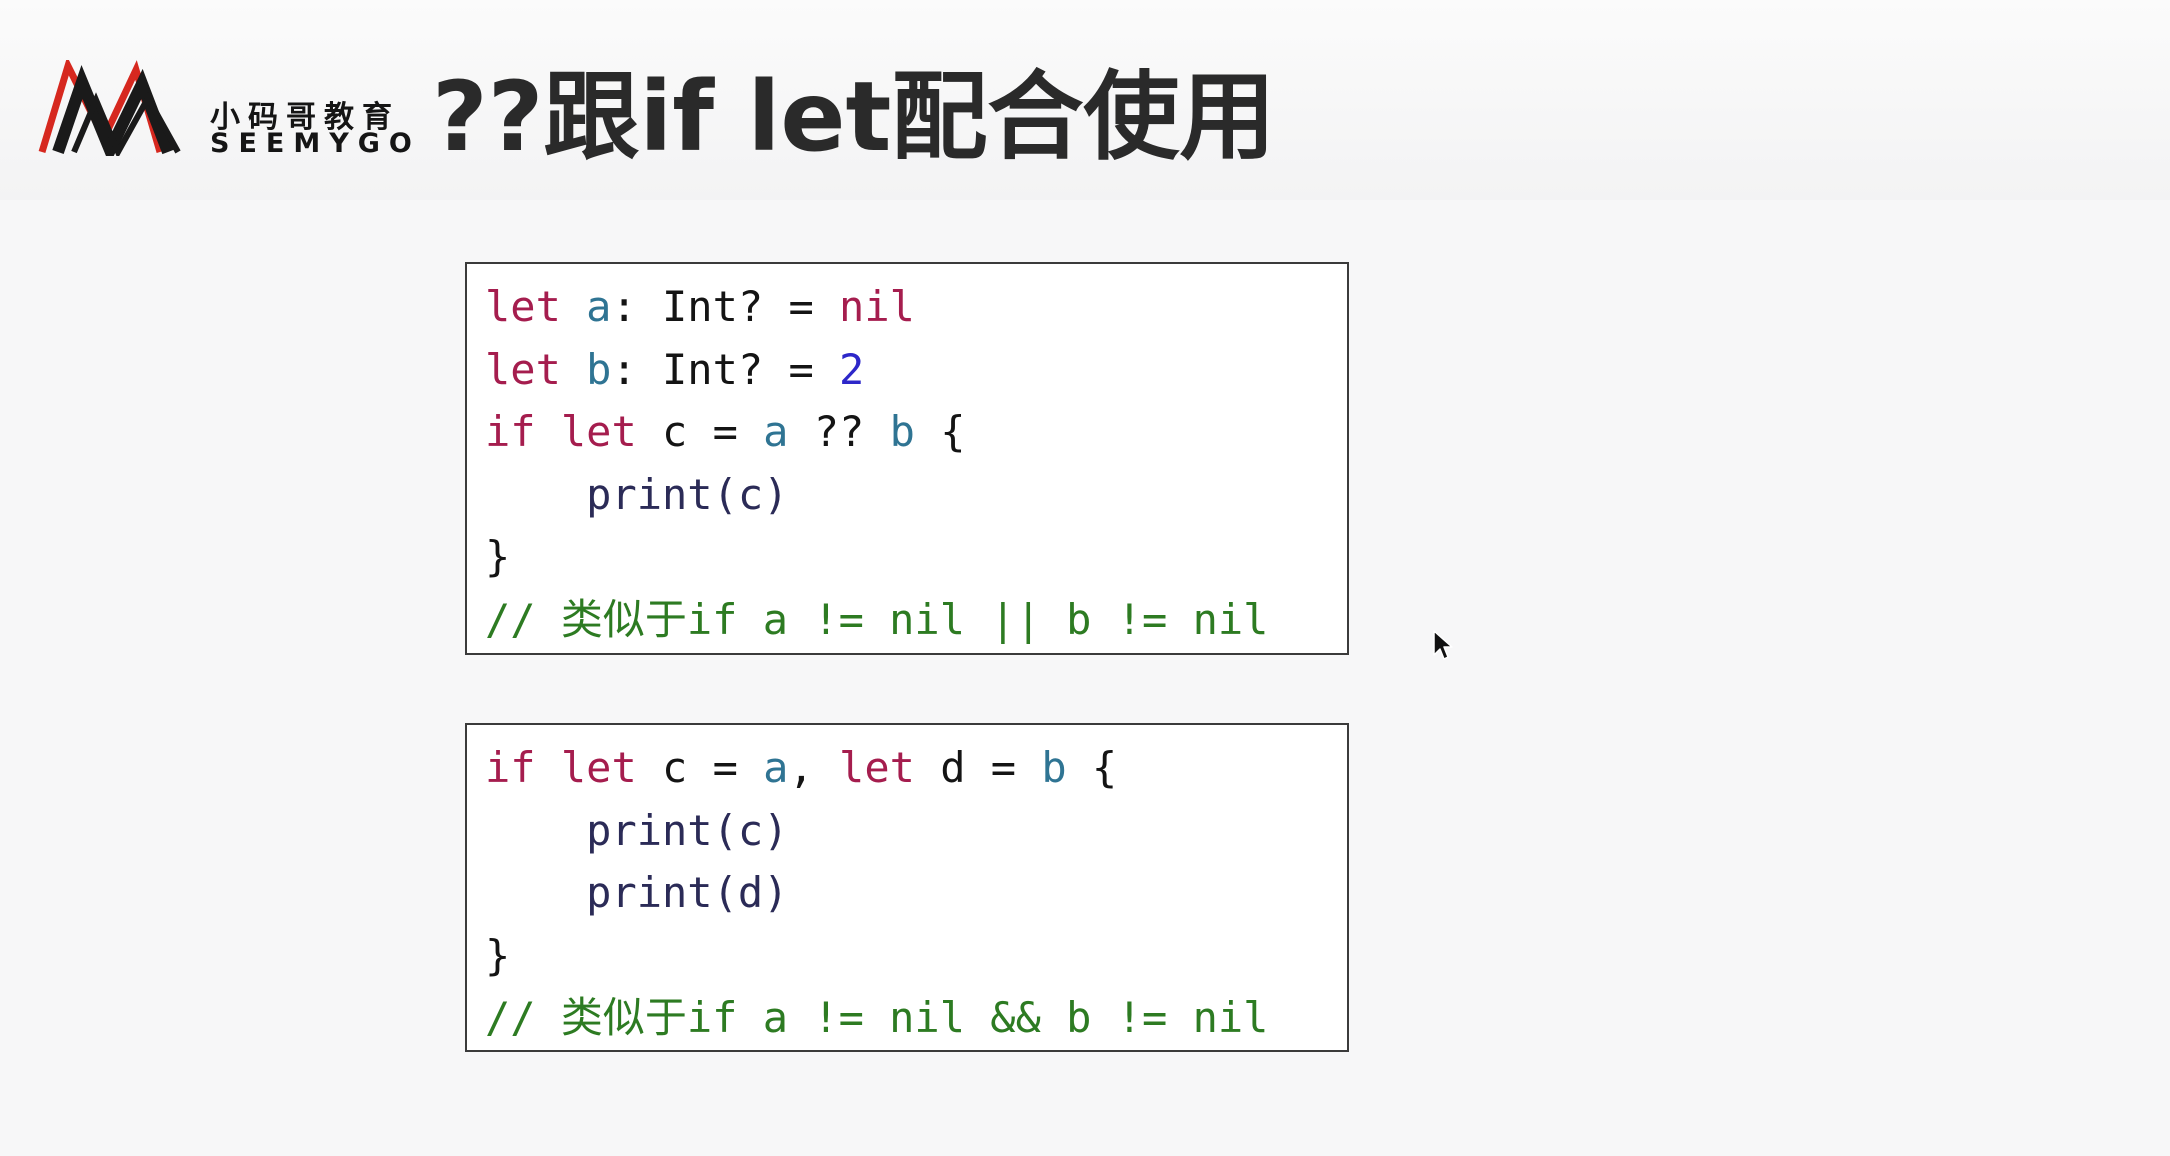 The height and width of the screenshot is (1156, 2170). I want to click on code-line: if let c = a ?? b {, so click(907, 432).